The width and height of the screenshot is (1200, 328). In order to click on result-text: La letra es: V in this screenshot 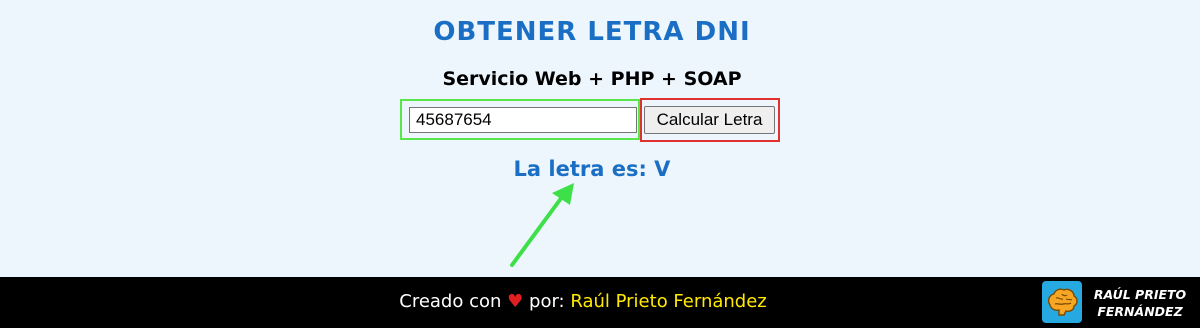, I will do `click(592, 169)`.